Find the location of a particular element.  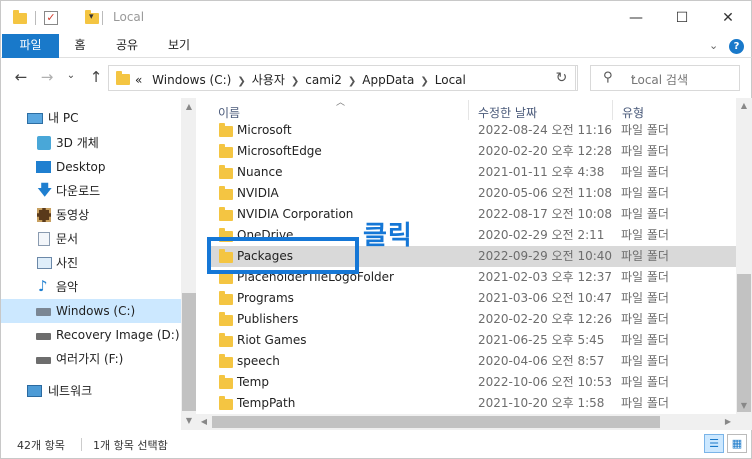

navpane-scrollbar: ▲ ▼ is located at coordinates (189, 264).